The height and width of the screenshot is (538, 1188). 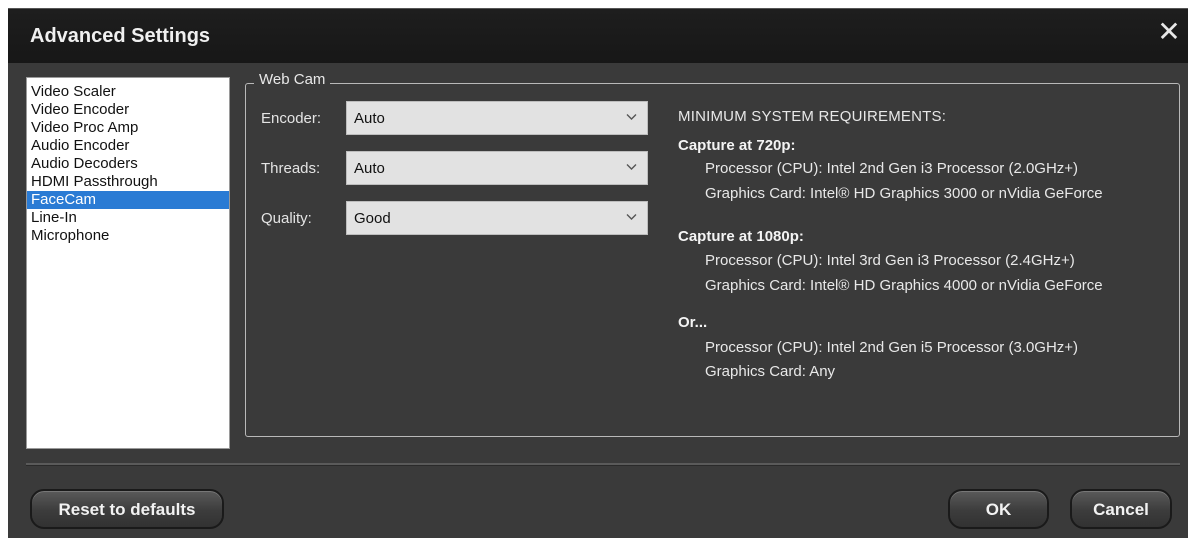 I want to click on footer-separator, so click(x=603, y=464).